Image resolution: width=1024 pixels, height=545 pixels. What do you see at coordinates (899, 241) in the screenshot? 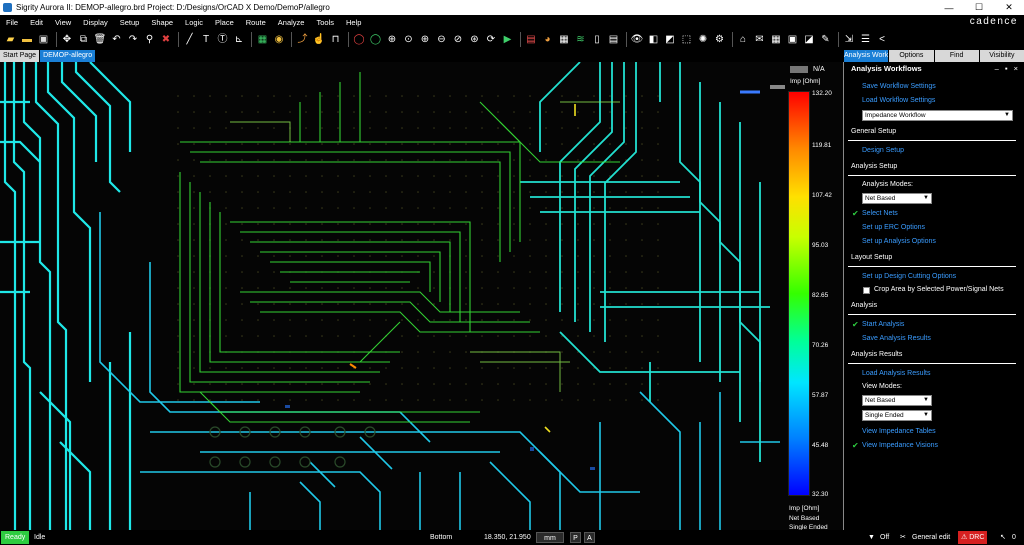
I see `setup-analysis-link: Set up Analysis Options` at bounding box center [899, 241].